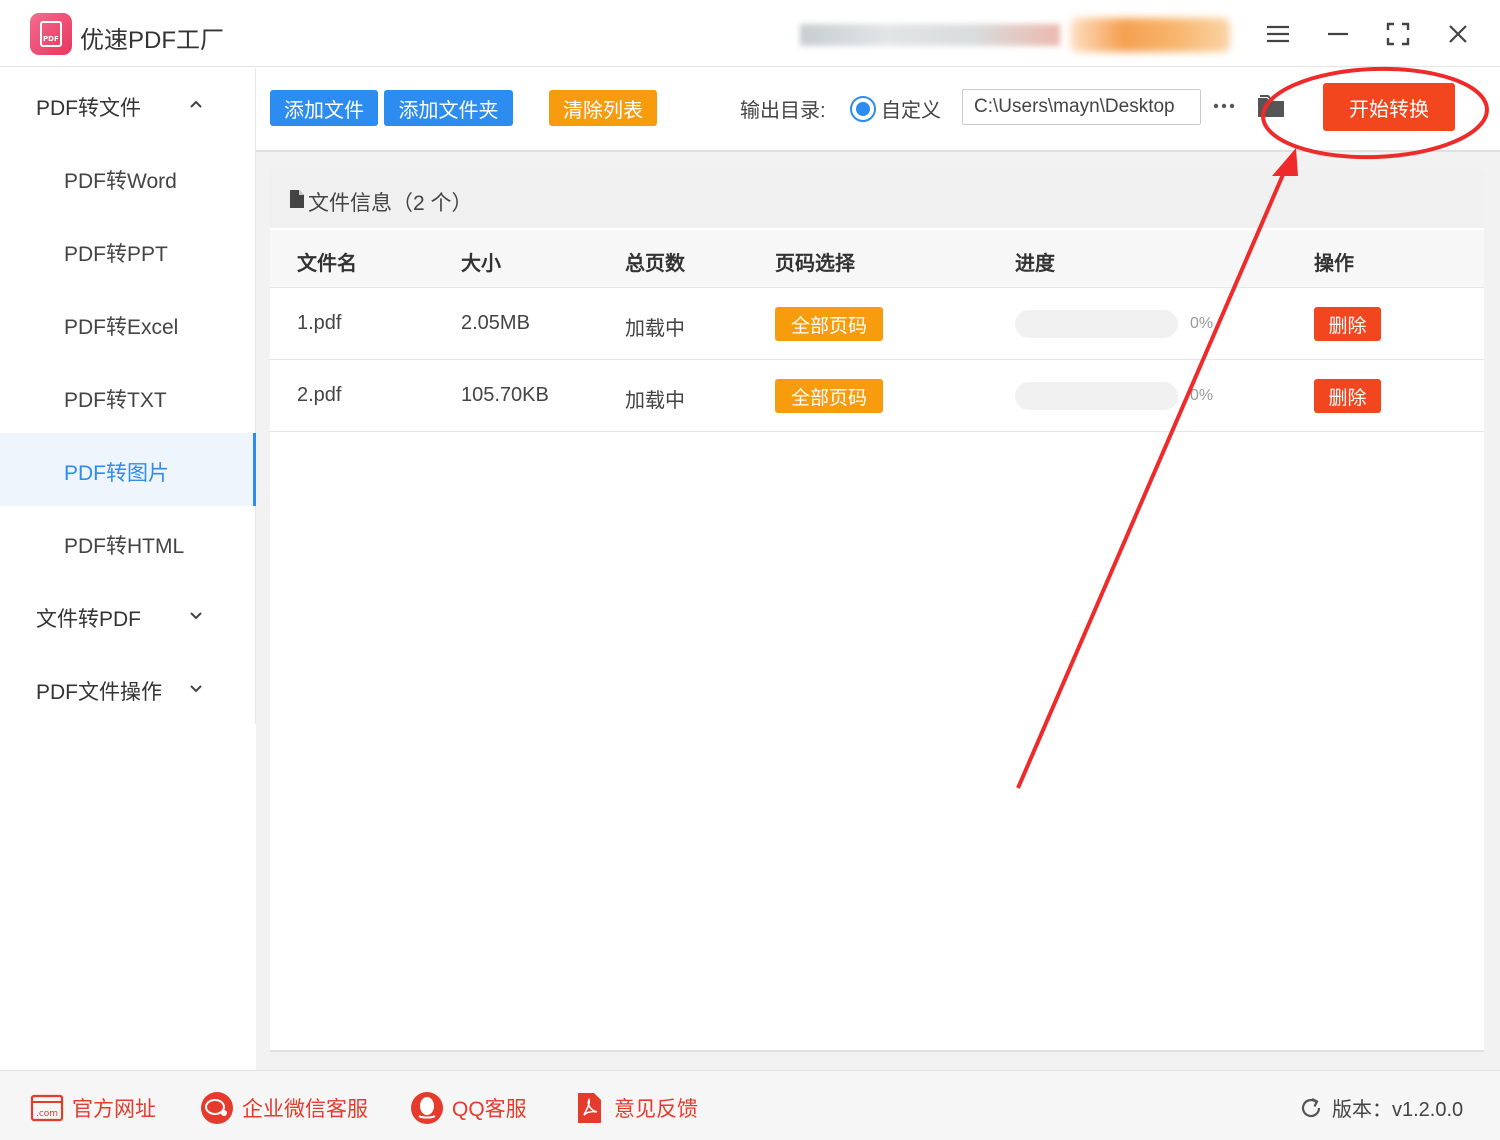 The image size is (1500, 1140). What do you see at coordinates (603, 108) in the screenshot?
I see `clear-list-button: 清除列表` at bounding box center [603, 108].